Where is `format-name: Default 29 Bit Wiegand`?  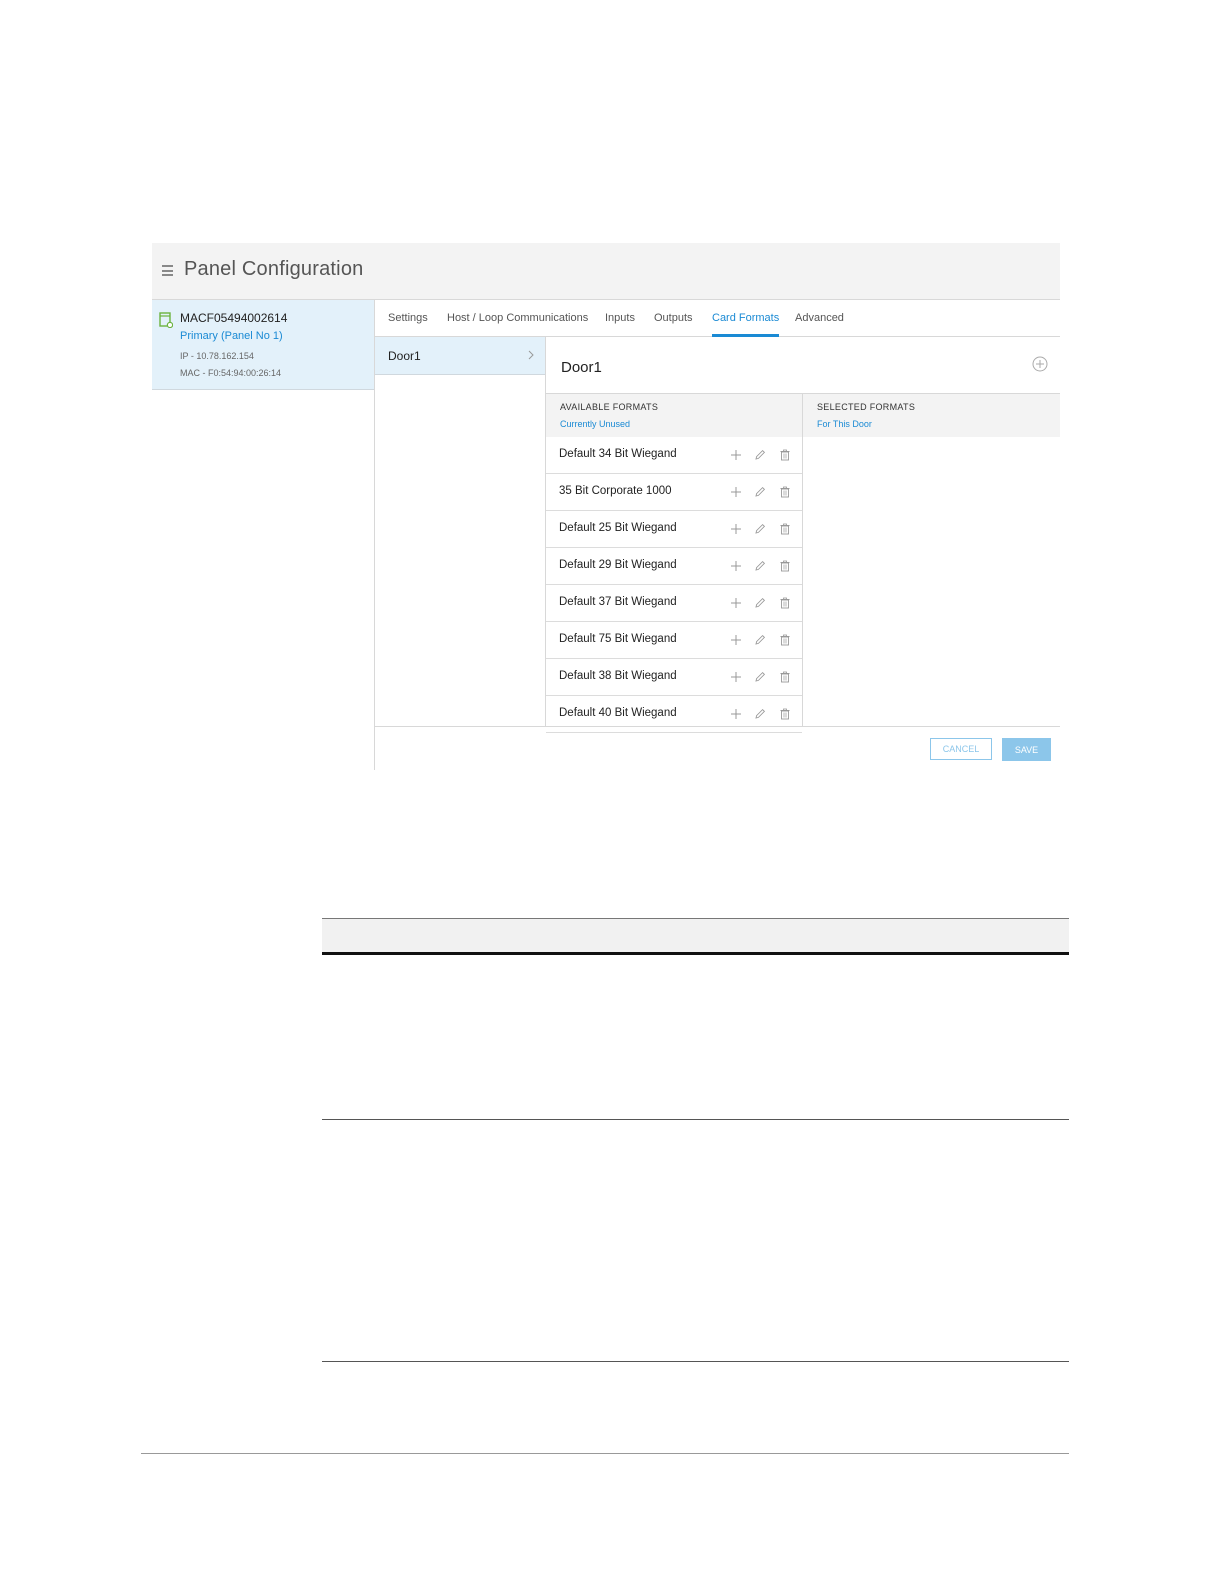 format-name: Default 29 Bit Wiegand is located at coordinates (618, 565).